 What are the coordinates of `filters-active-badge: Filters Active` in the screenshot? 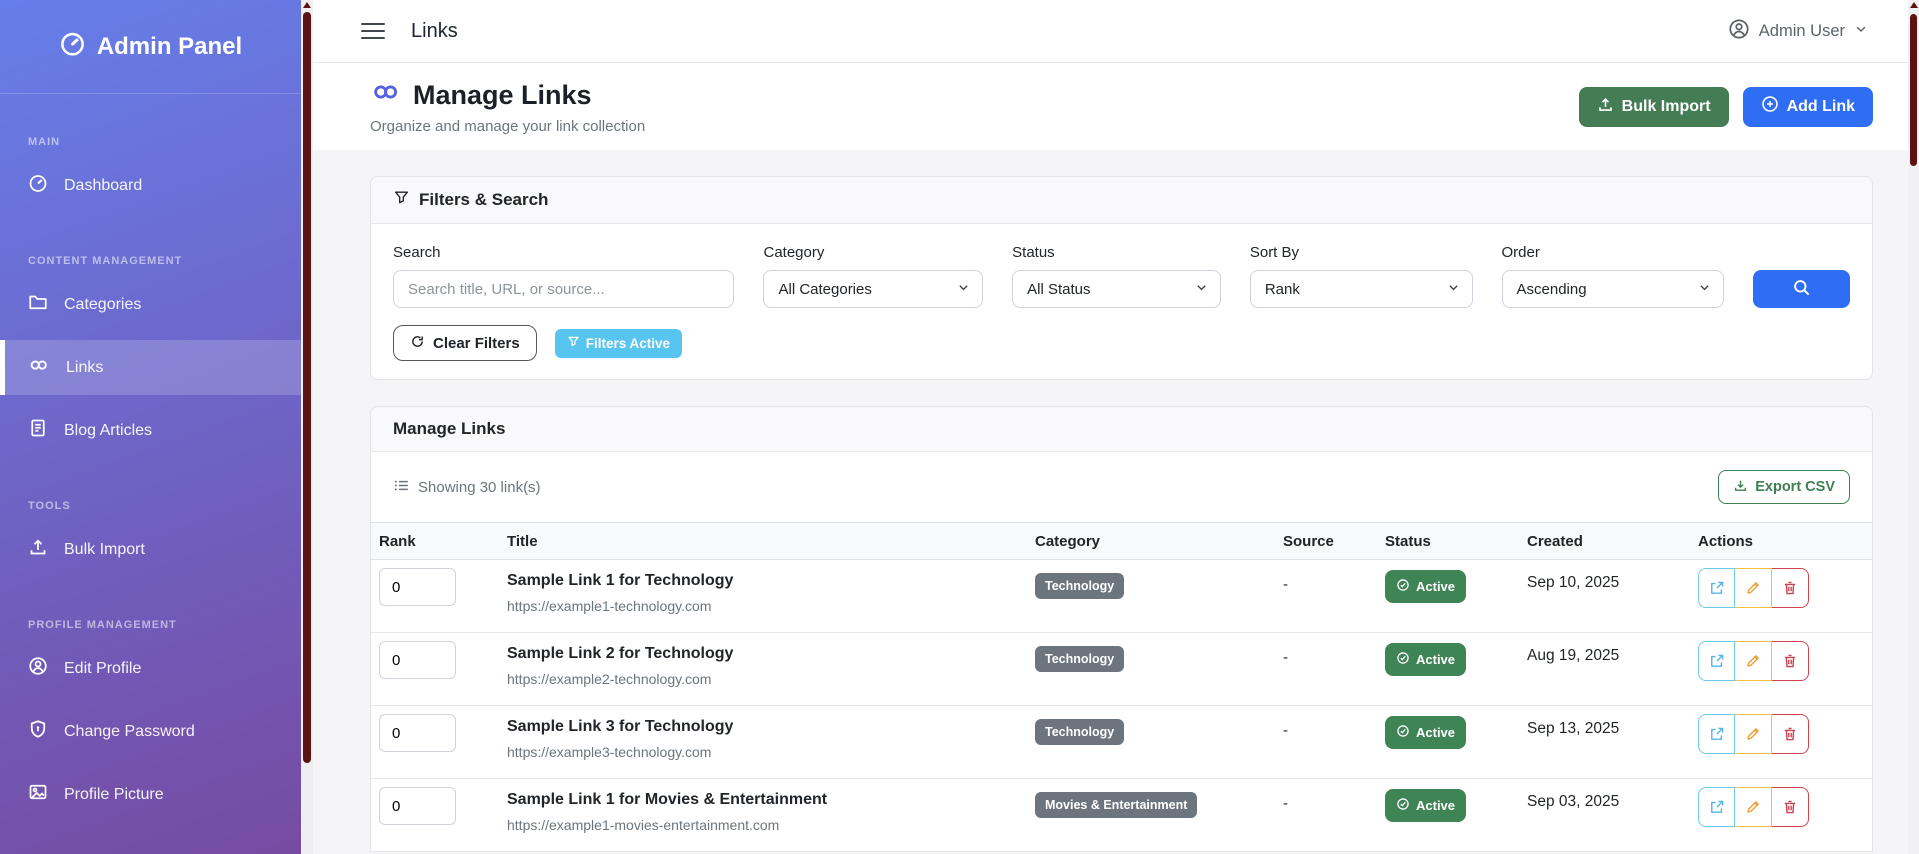 It's located at (618, 343).